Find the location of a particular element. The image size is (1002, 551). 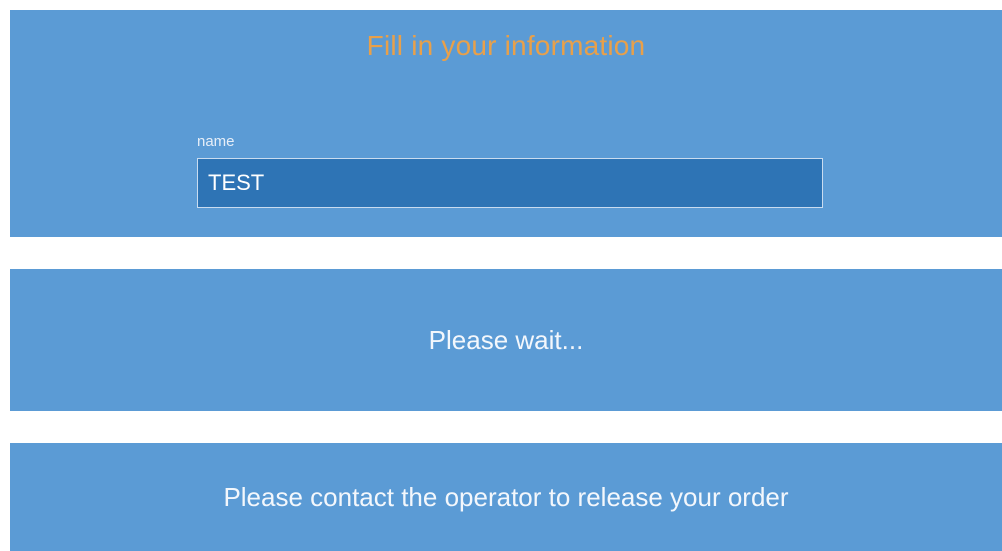

name-input is located at coordinates (510, 183).